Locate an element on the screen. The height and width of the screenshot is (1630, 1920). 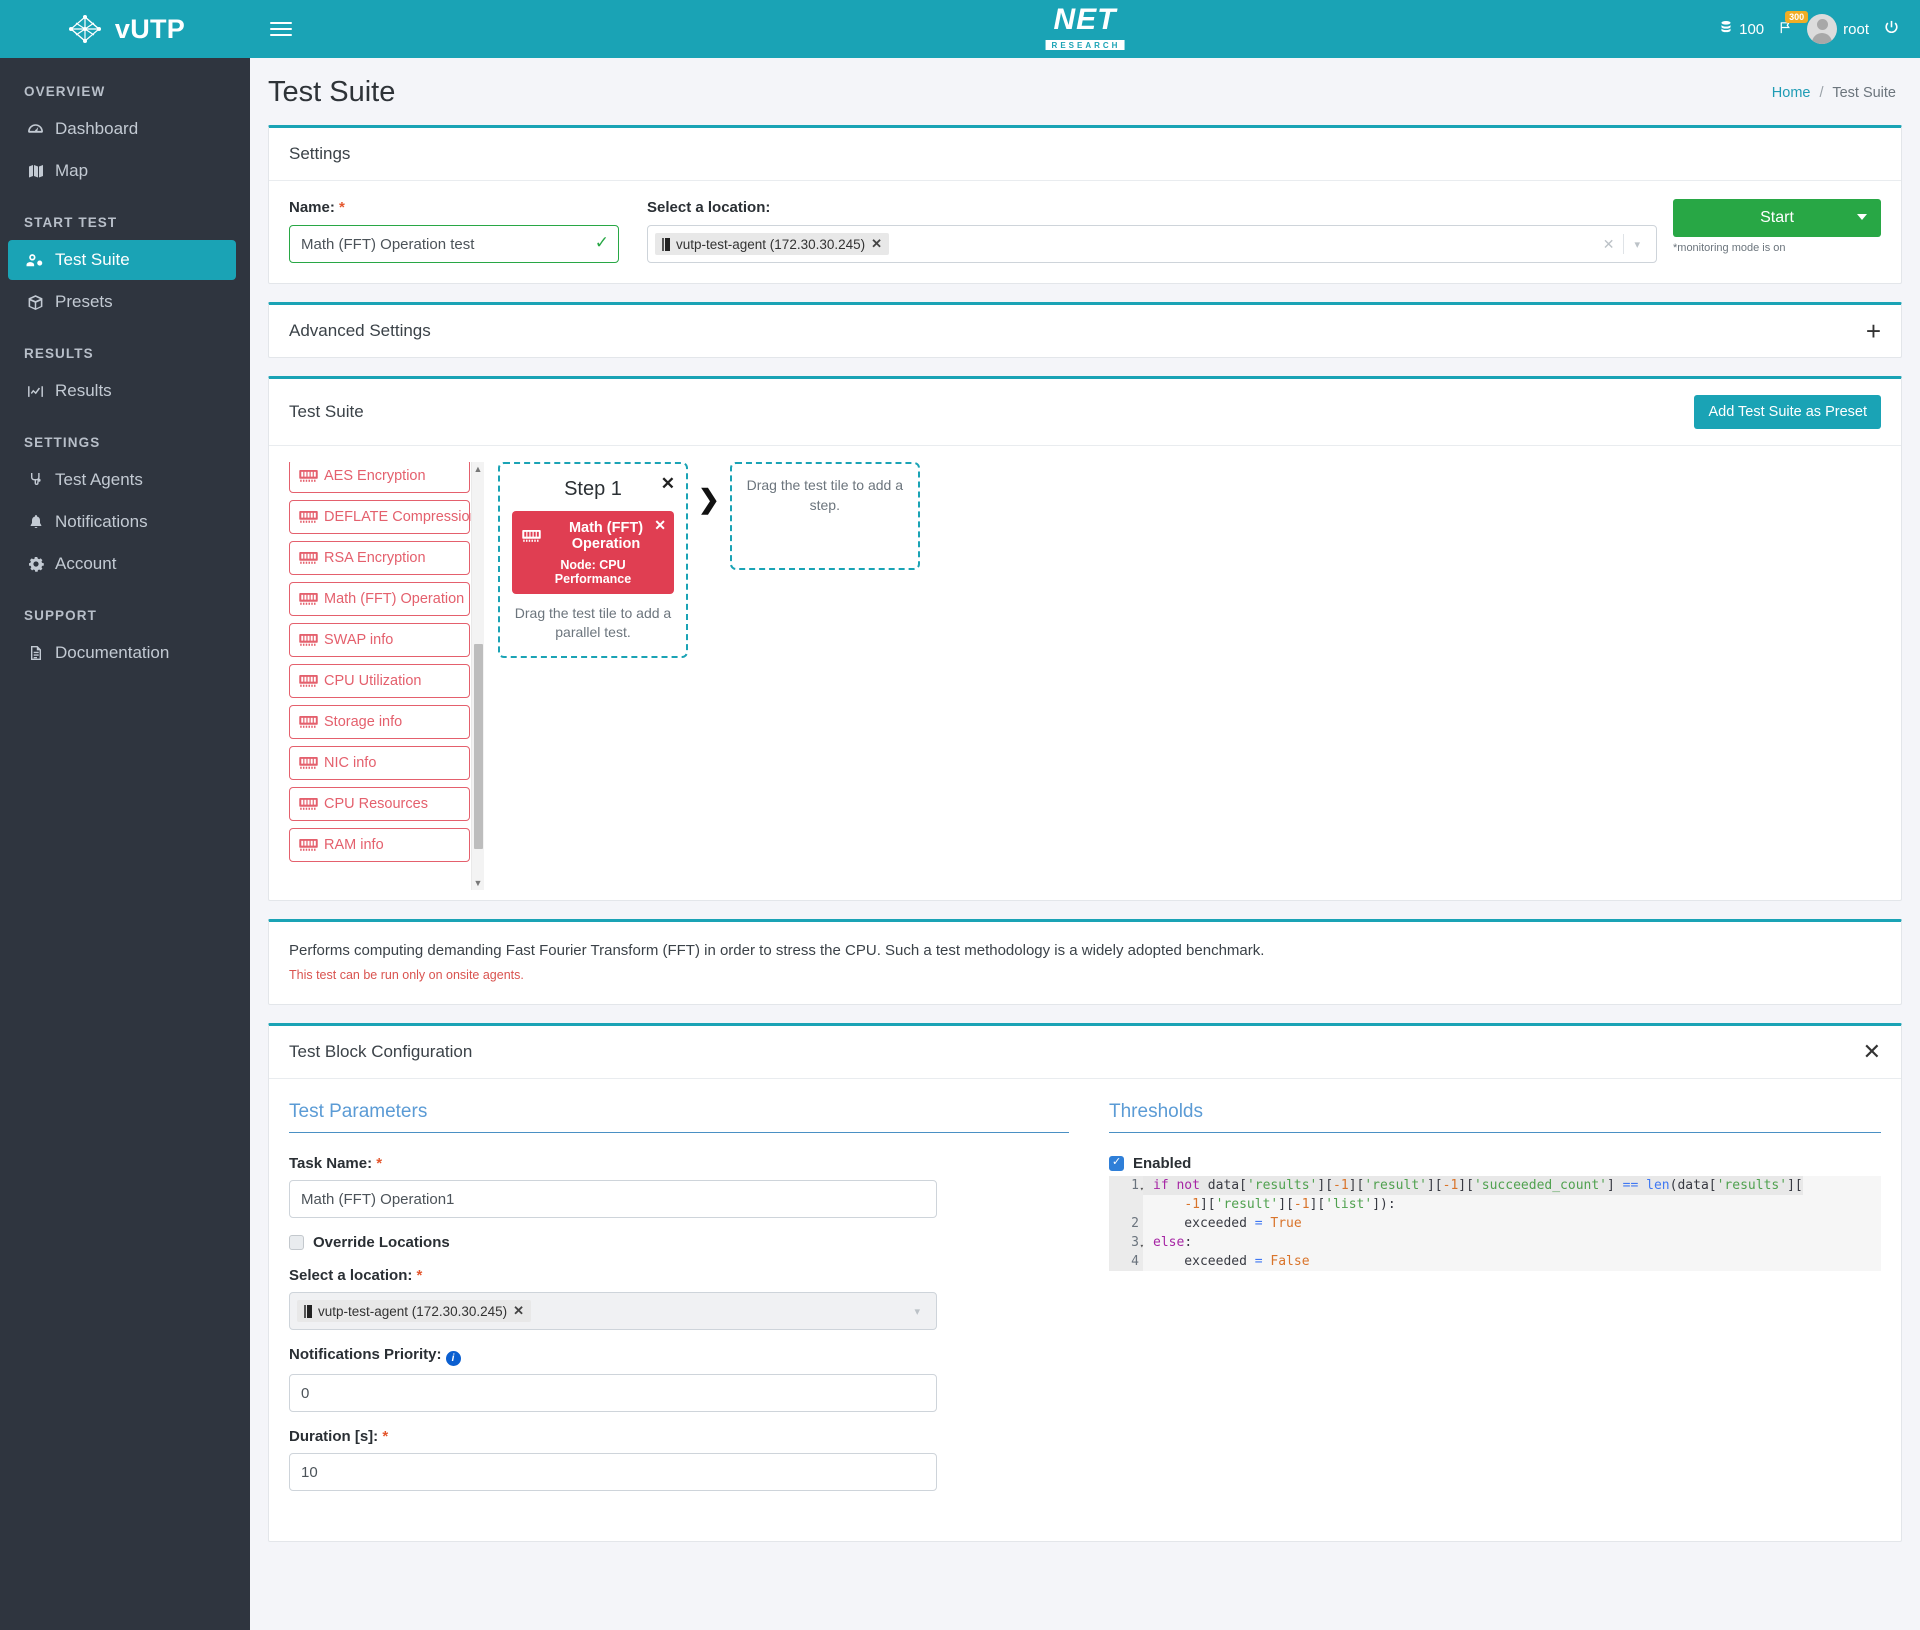
test-tile: CPU Utilization is located at coordinates (379, 681).